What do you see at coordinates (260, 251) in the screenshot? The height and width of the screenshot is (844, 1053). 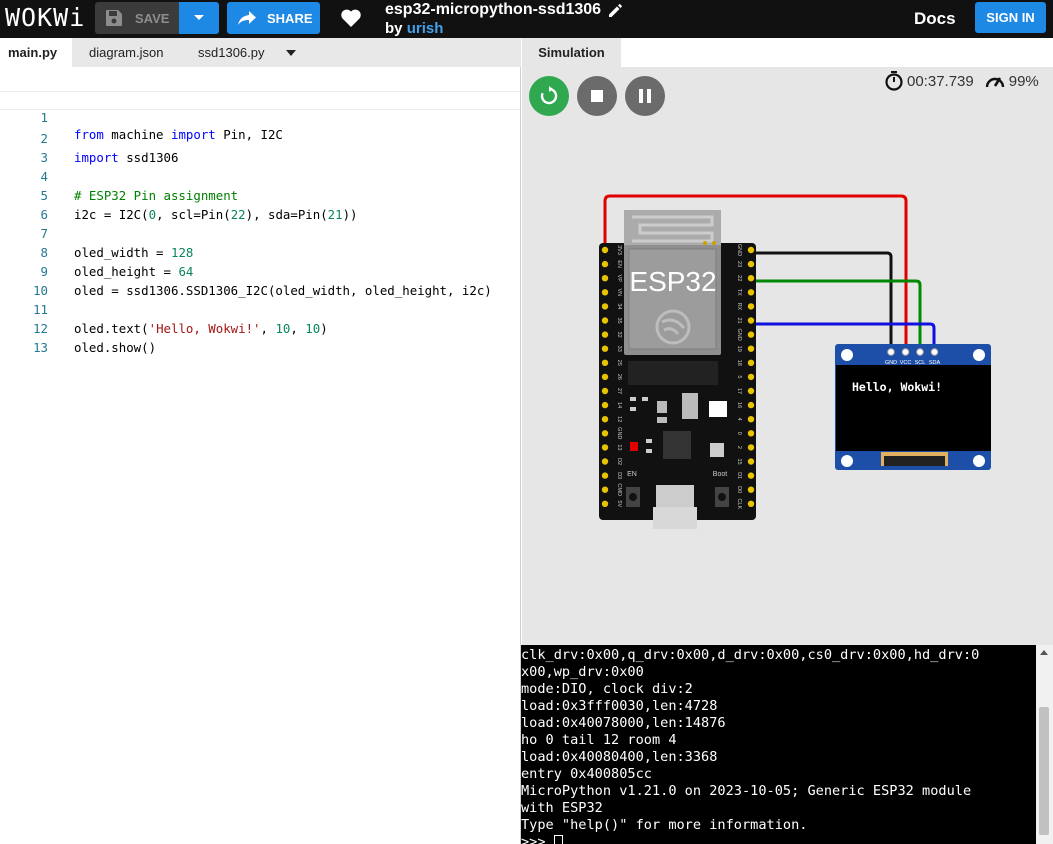 I see `code-line: 8 oled_height = 64` at bounding box center [260, 251].